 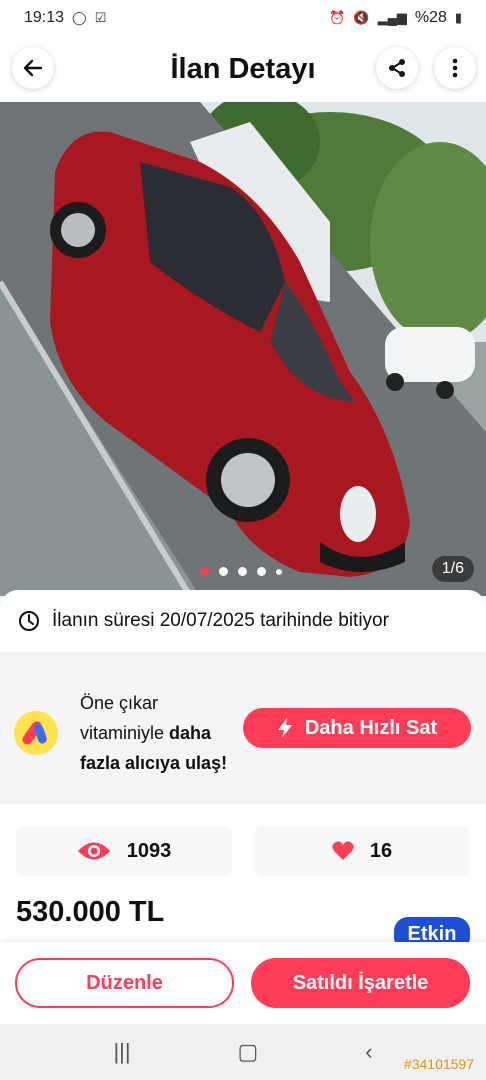 I want to click on page-title: İlan Detayı, so click(x=243, y=68).